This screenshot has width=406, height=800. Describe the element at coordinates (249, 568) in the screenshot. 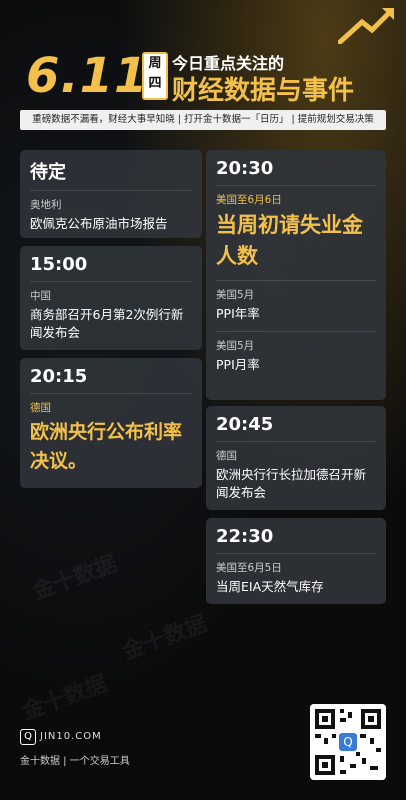

I see `event-region: 美国至6月5日` at that location.